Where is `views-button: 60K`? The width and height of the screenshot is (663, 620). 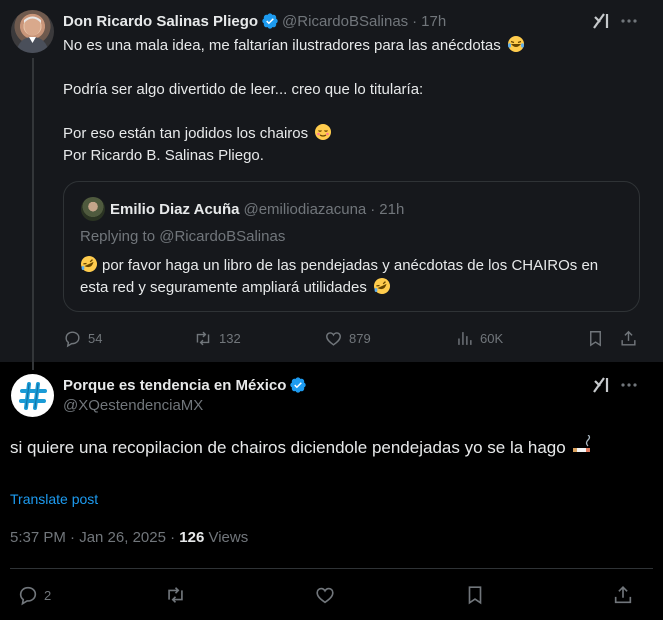
views-button: 60K is located at coordinates (479, 338).